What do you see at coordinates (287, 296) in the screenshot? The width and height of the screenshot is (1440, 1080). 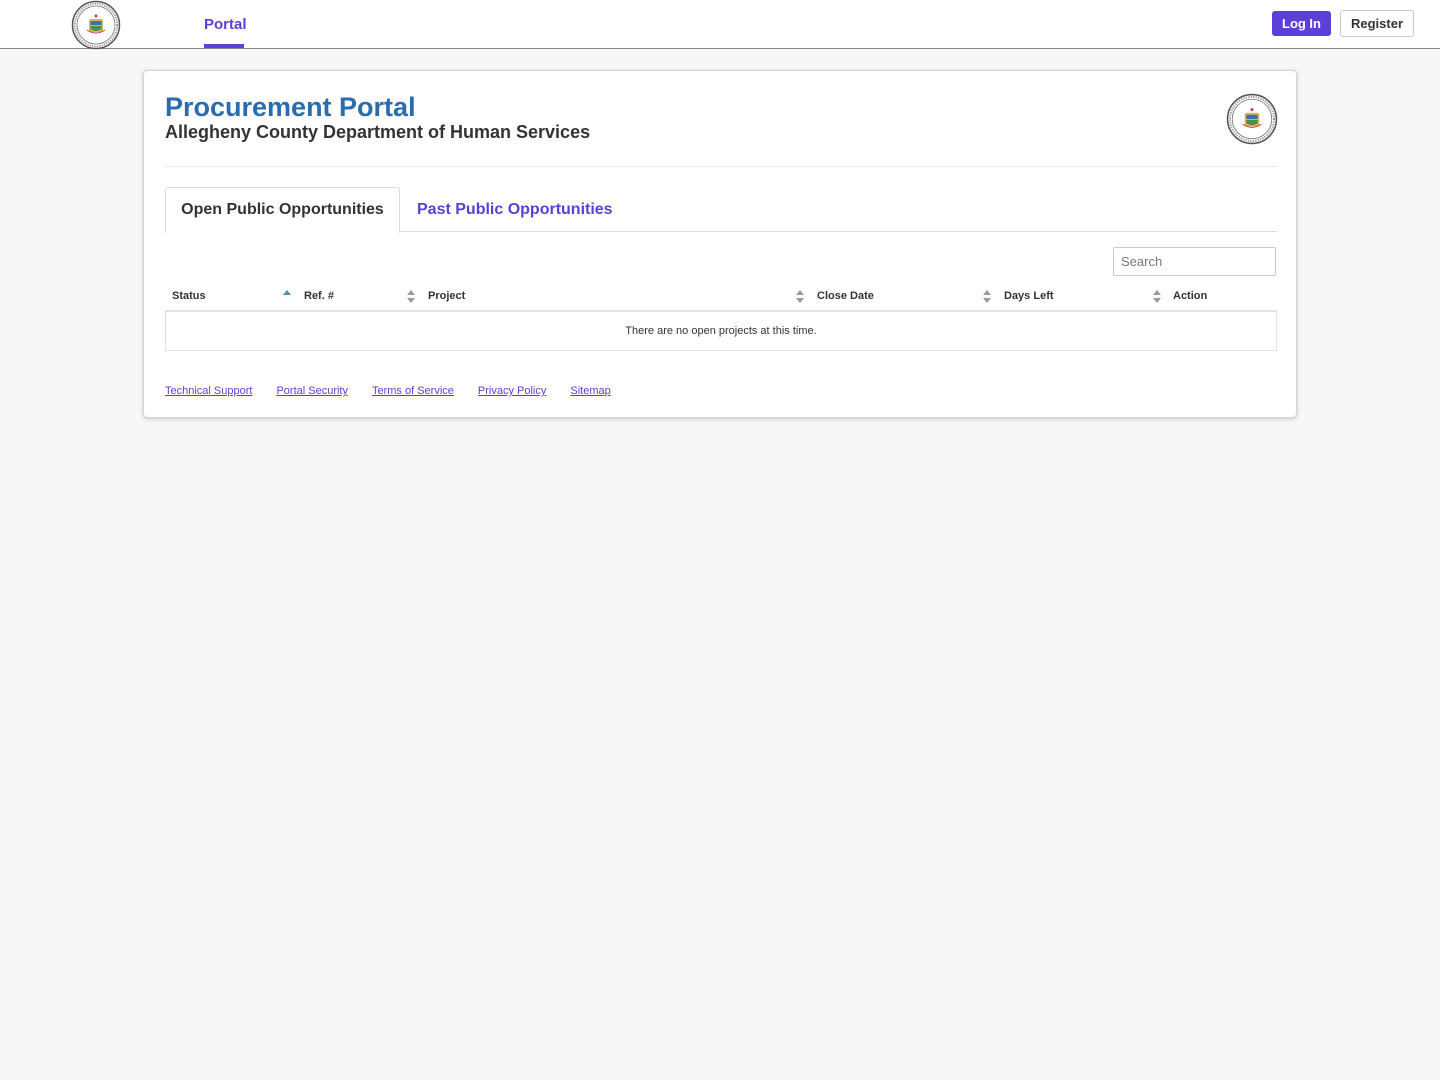 I see `sort-ascending-icon` at bounding box center [287, 296].